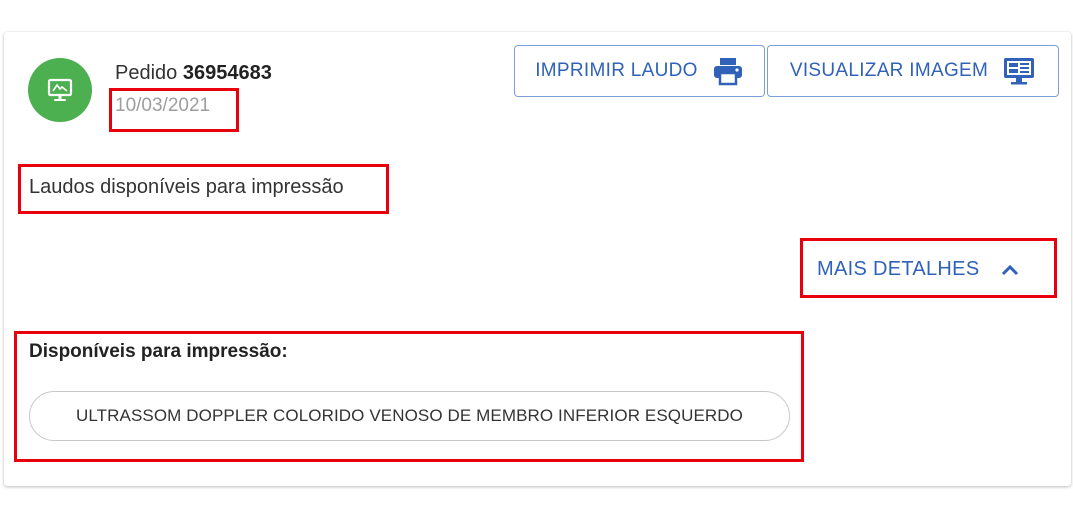 Image resolution: width=1073 pixels, height=518 pixels. I want to click on monitor-icon, so click(1019, 71).